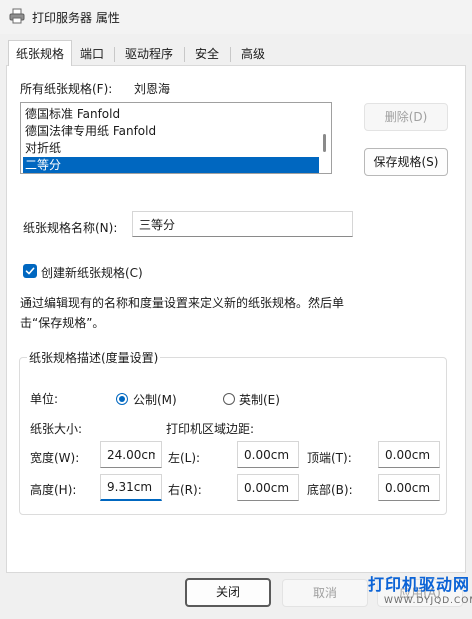  What do you see at coordinates (76, 18) in the screenshot?
I see `window-title: 打印服务器 属性` at bounding box center [76, 18].